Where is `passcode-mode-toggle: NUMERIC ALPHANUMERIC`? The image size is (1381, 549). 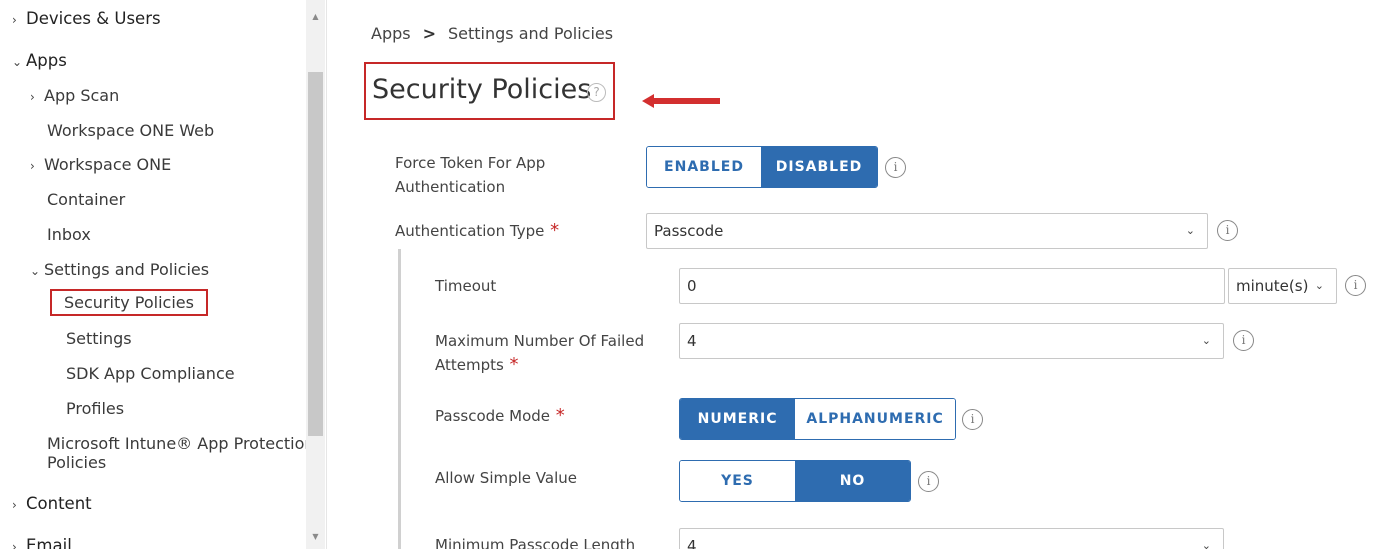
passcode-mode-toggle: NUMERIC ALPHANUMERIC is located at coordinates (817, 419).